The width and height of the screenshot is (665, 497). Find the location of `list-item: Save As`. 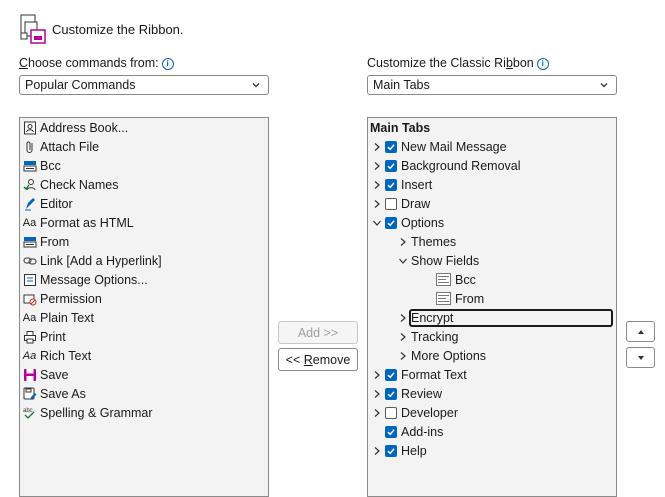

list-item: Save As is located at coordinates (54, 393).